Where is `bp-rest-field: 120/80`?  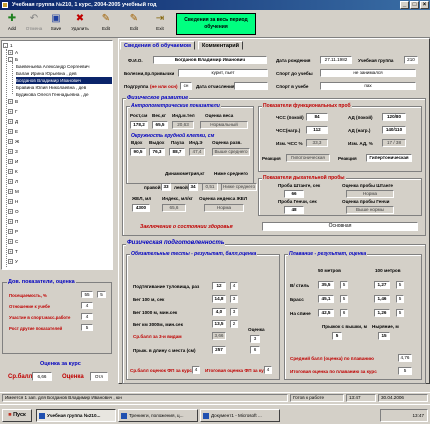 bp-rest-field: 120/80 is located at coordinates (394, 117).